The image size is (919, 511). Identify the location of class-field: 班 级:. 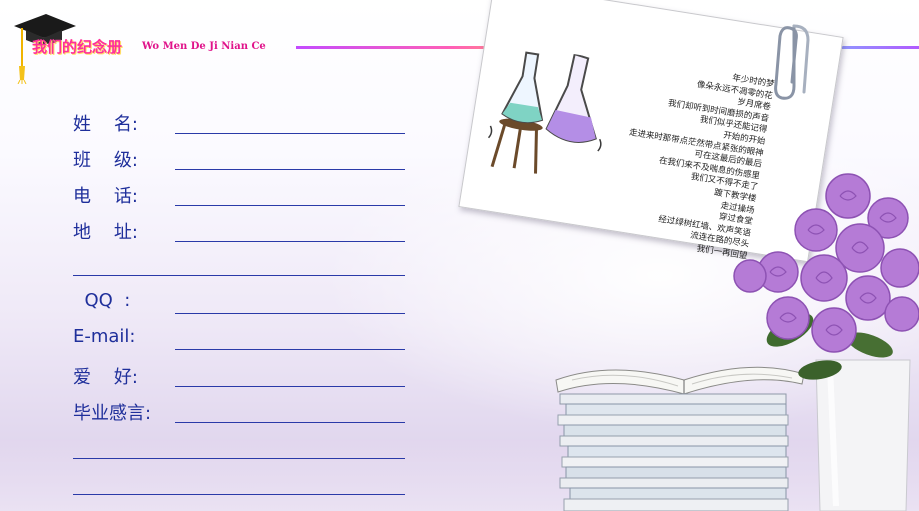
(239, 158).